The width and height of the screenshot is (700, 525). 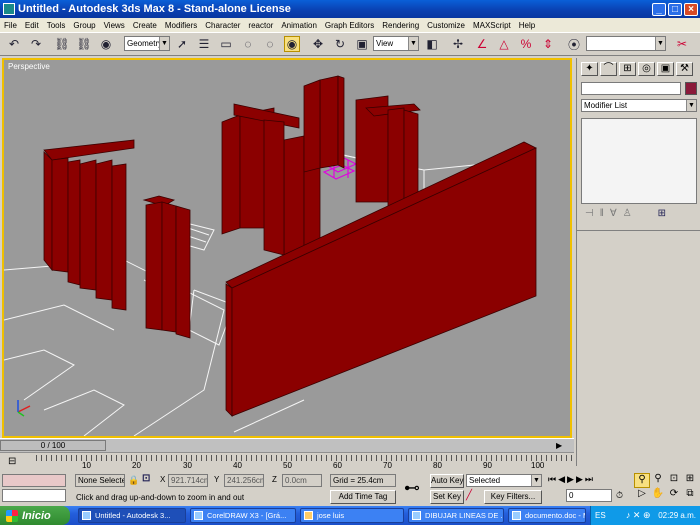 I want to click on create-tab-icon: ✦, so click(x=589, y=69).